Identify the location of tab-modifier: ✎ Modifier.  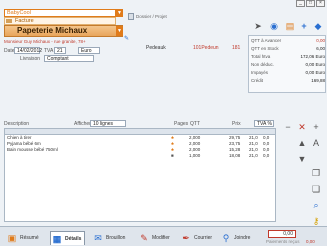
(154, 238).